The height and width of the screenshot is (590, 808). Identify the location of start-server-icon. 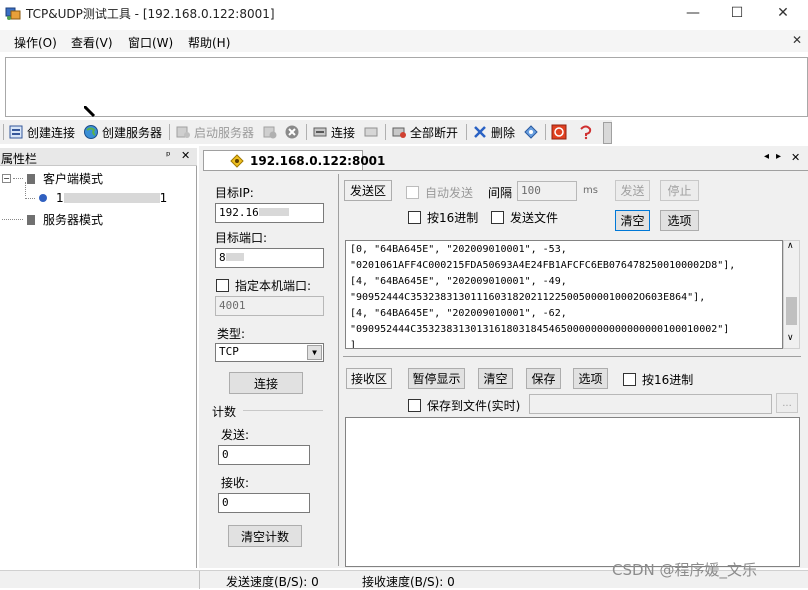
(183, 132).